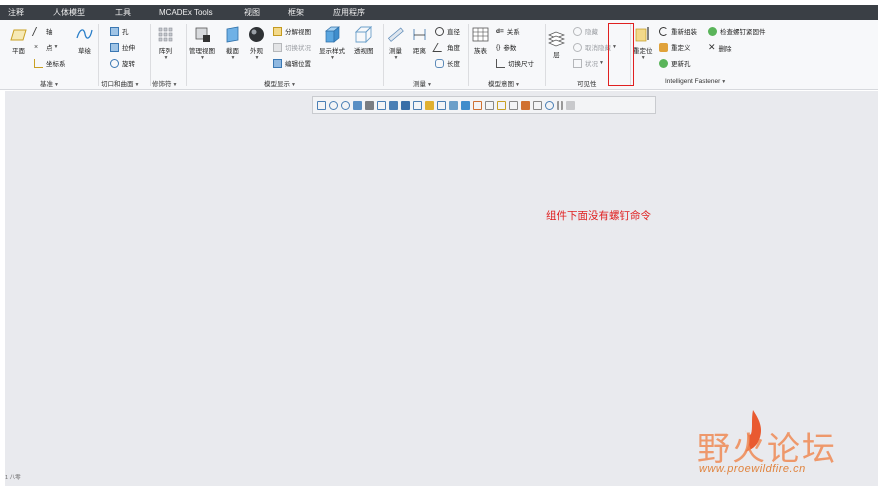  What do you see at coordinates (256, 43) in the screenshot?
I see `appearance-button: 外观 ▼` at bounding box center [256, 43].